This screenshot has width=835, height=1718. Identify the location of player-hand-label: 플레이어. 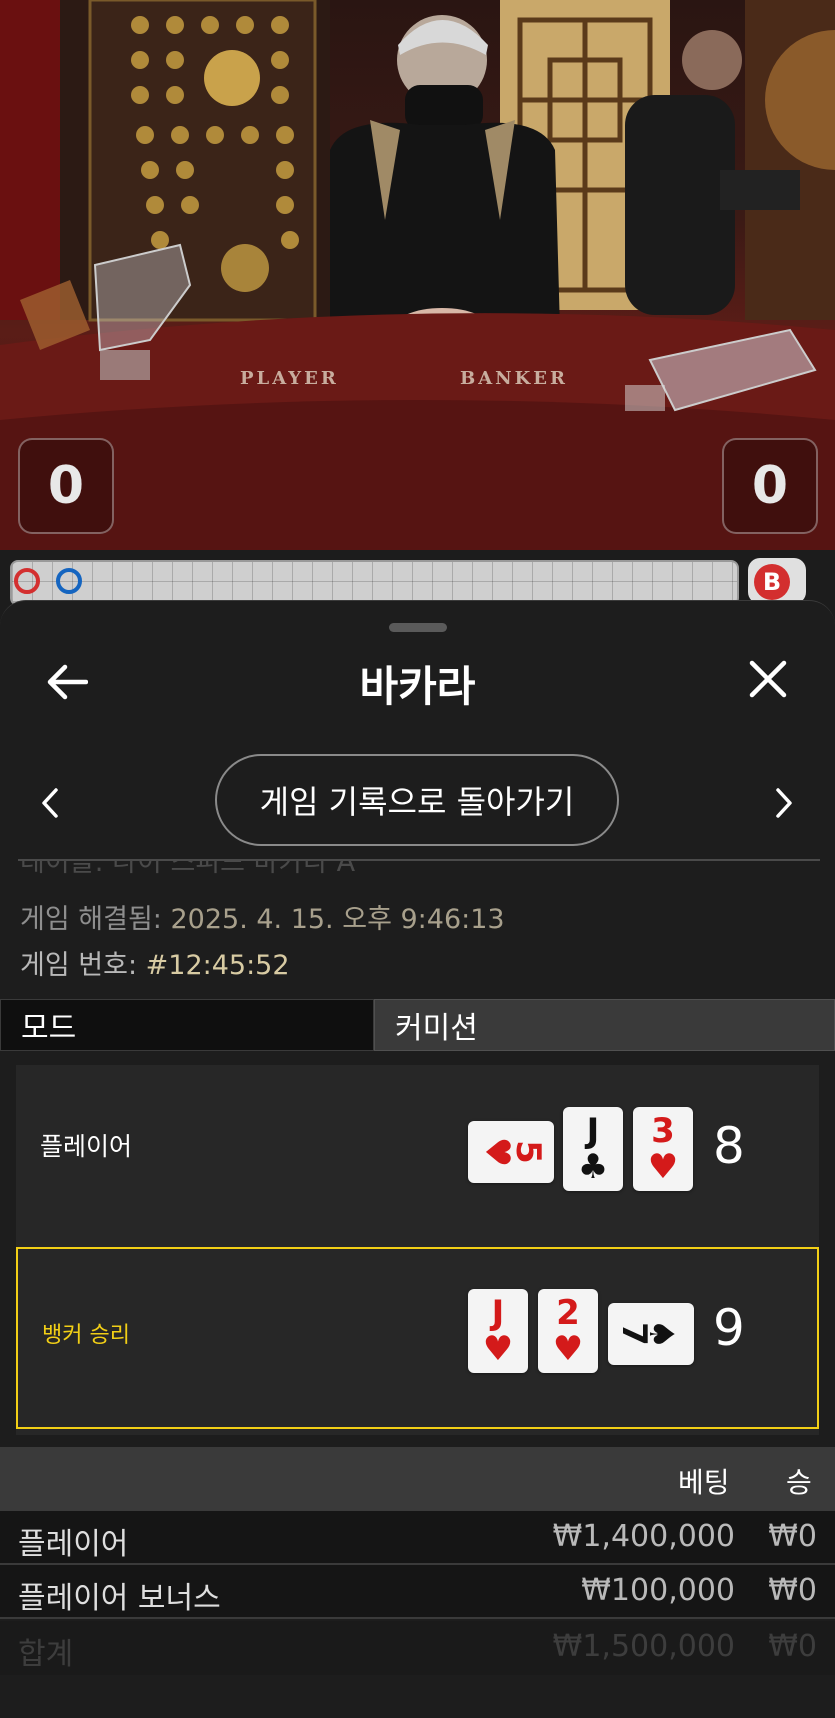
(86, 1146).